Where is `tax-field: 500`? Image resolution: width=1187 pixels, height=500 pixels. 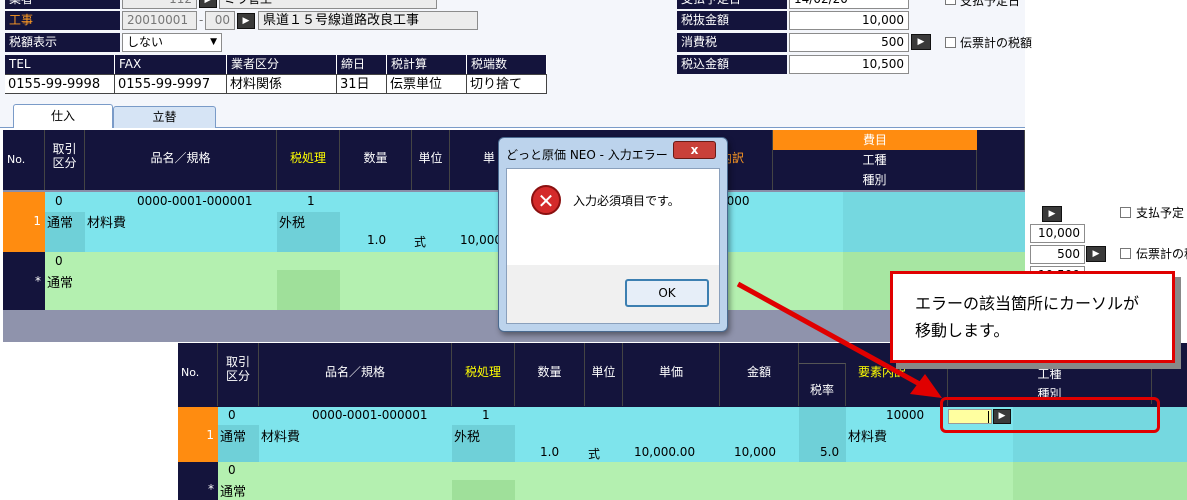 tax-field: 500 is located at coordinates (849, 42).